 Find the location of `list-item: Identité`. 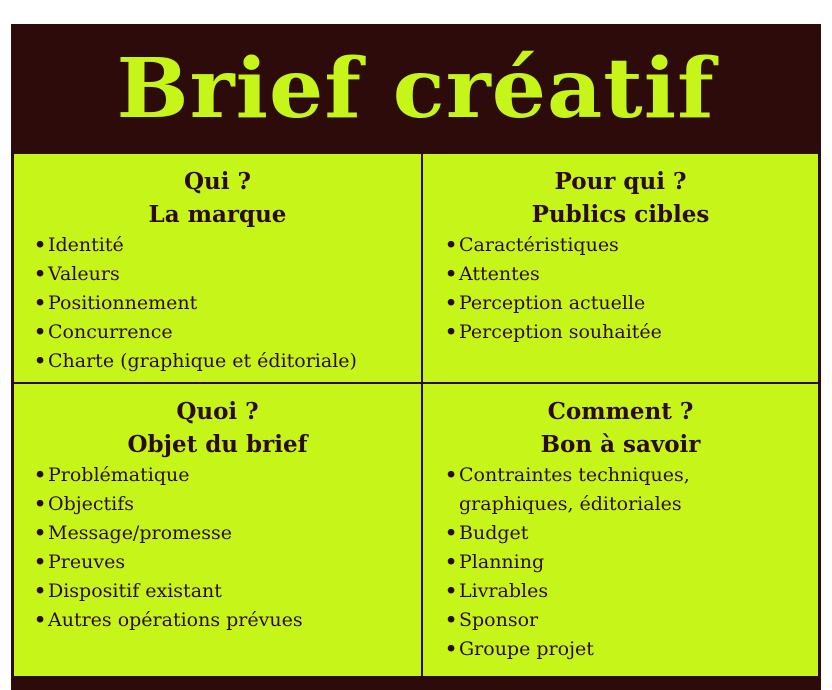

list-item: Identité is located at coordinates (227, 245).